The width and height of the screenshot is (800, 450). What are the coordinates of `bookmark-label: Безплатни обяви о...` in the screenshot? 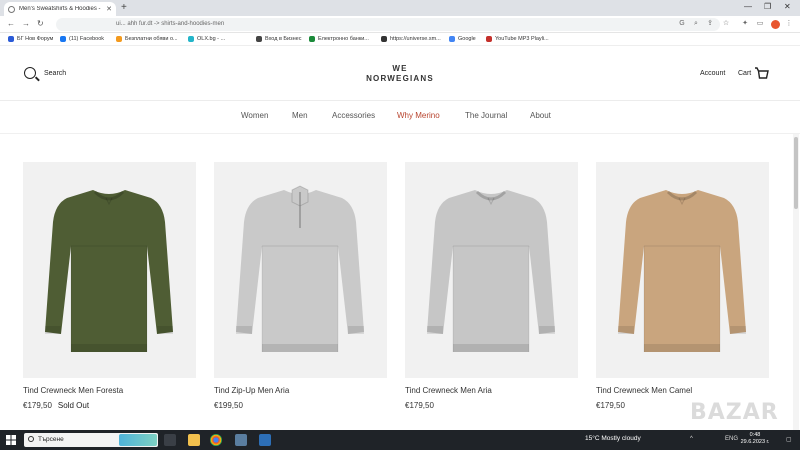 It's located at (151, 39).